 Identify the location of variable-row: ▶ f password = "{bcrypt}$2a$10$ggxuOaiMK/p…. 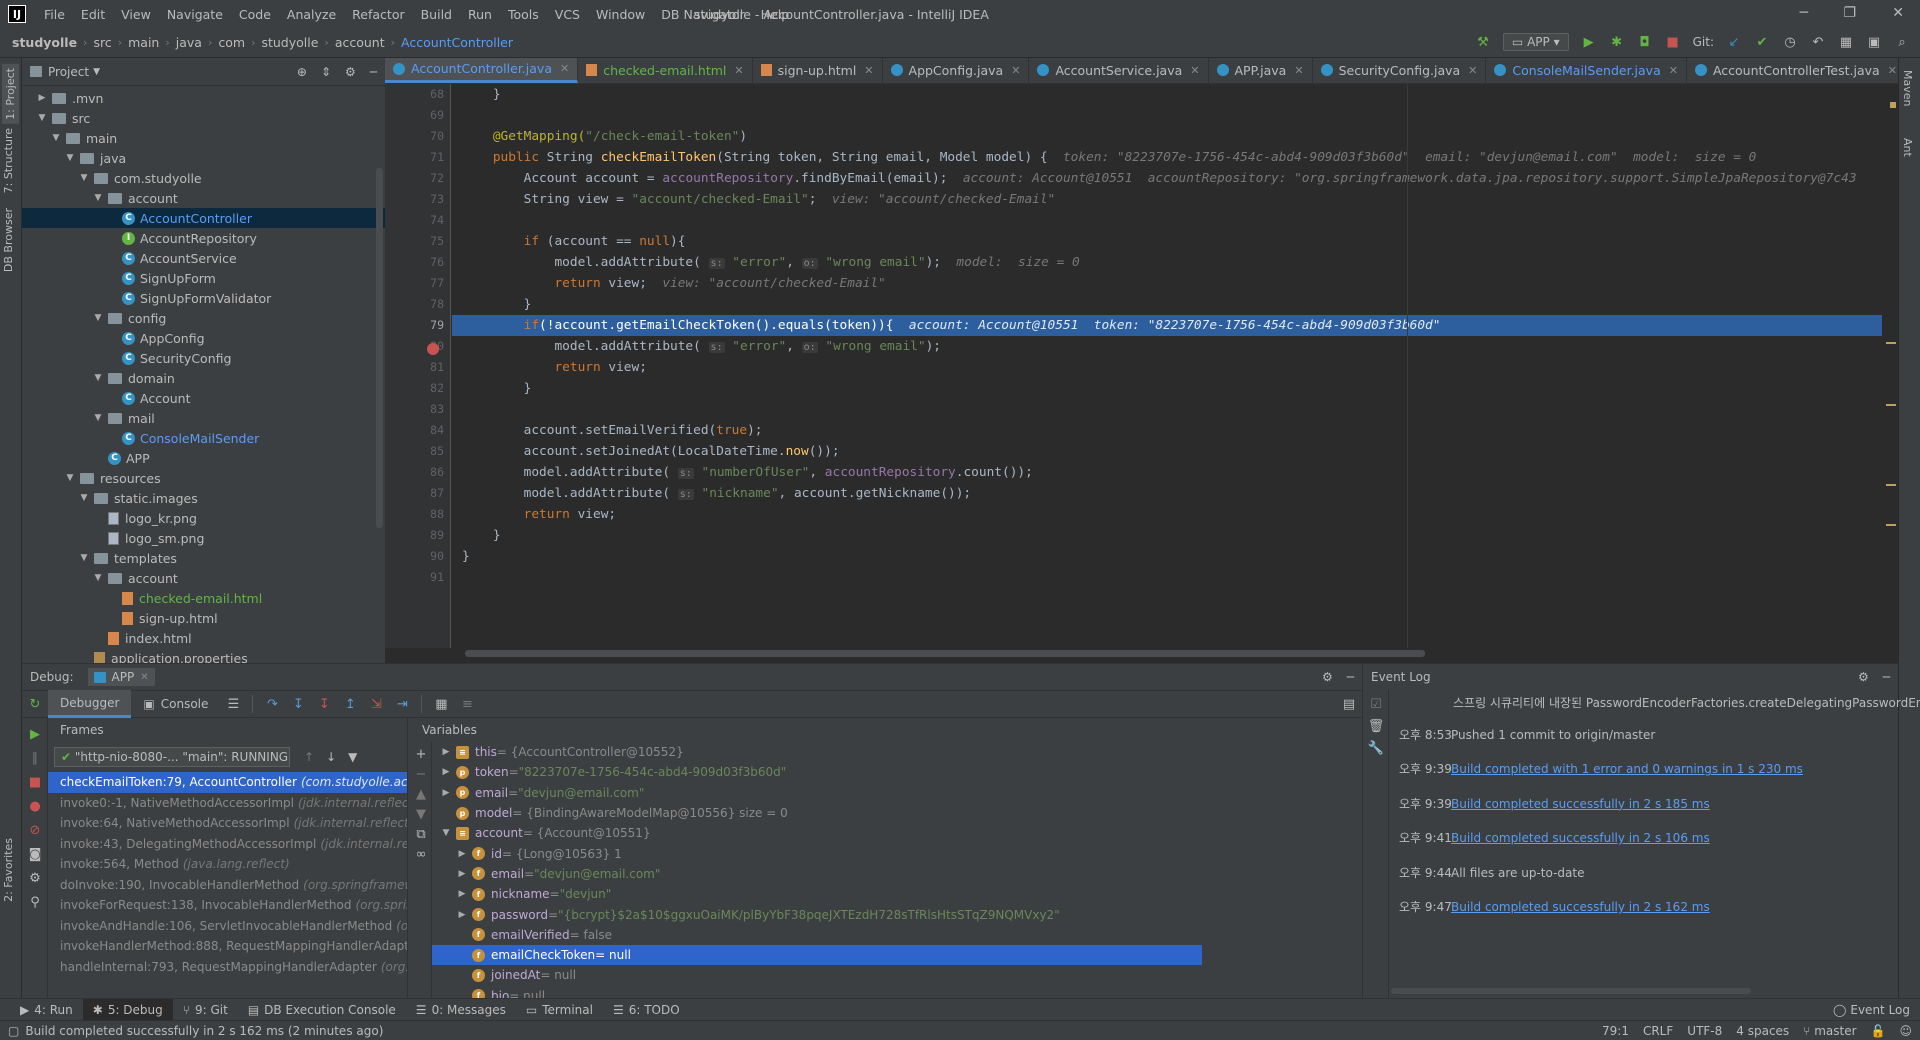
(817, 914).